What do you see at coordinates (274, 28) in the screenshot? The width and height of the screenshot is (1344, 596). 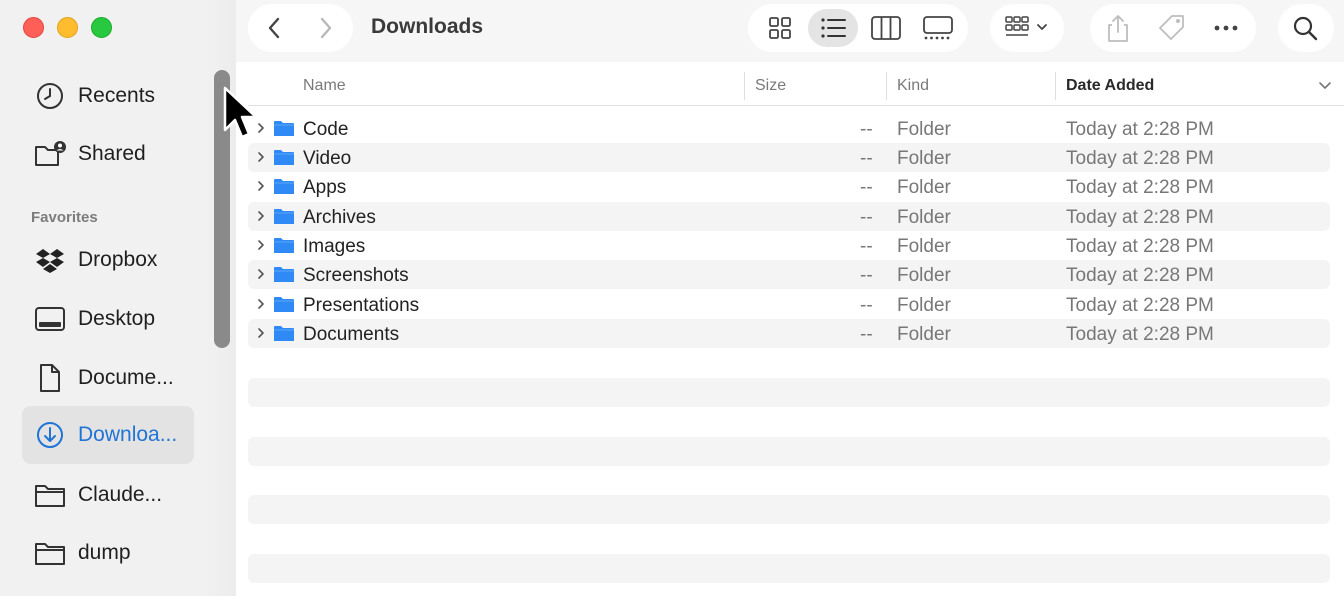 I see `back-button` at bounding box center [274, 28].